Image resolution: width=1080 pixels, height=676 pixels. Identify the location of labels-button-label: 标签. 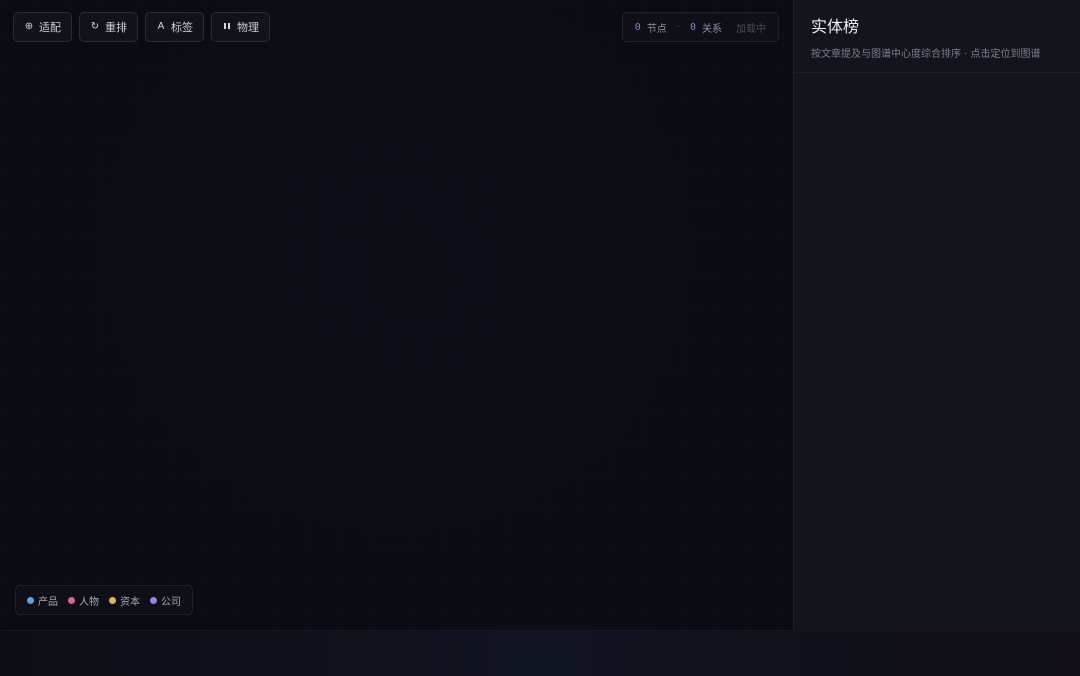
(182, 28).